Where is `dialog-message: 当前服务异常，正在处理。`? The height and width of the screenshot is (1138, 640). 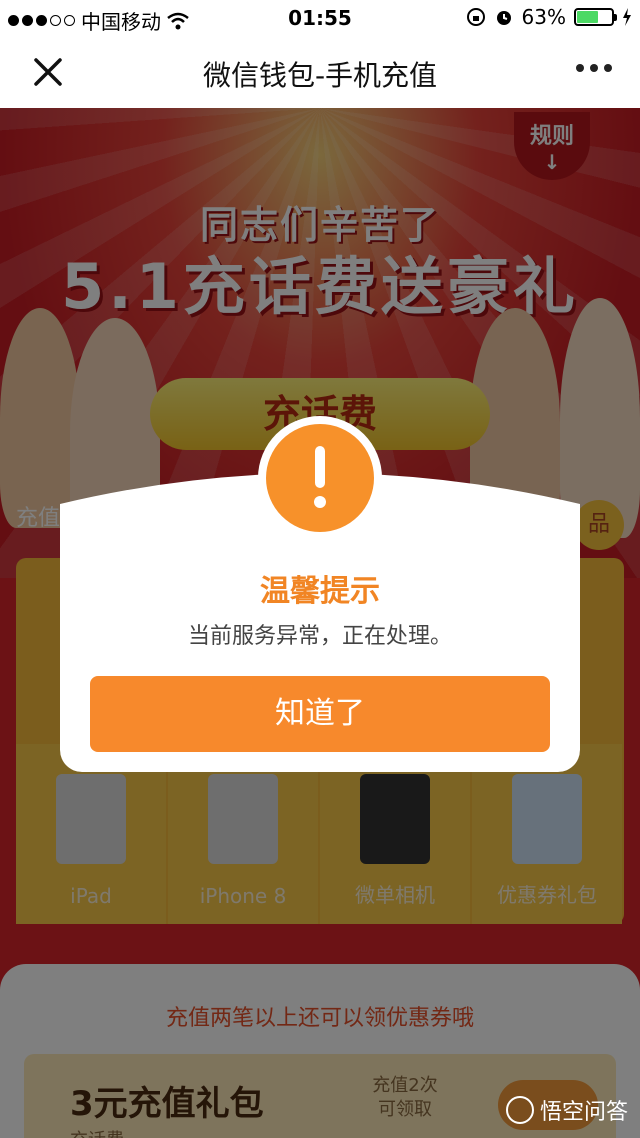
dialog-message: 当前服务异常，正在处理。 is located at coordinates (319, 636).